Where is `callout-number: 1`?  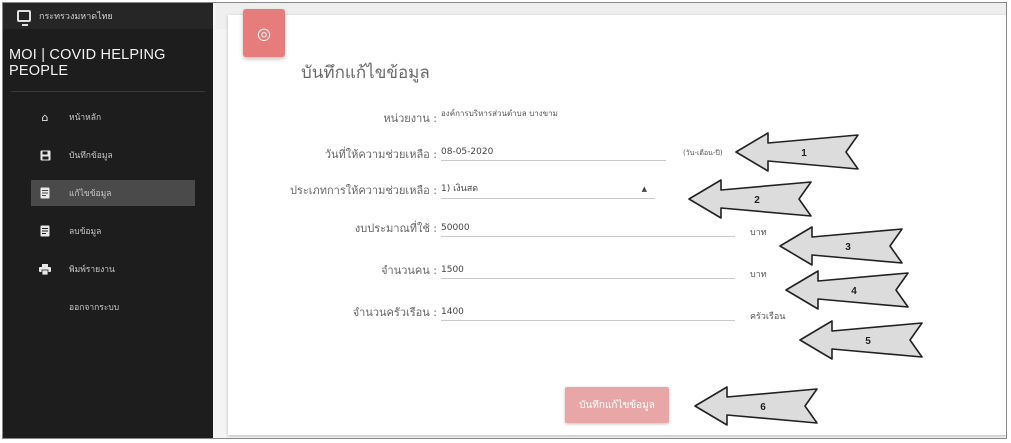 callout-number: 1 is located at coordinates (804, 153).